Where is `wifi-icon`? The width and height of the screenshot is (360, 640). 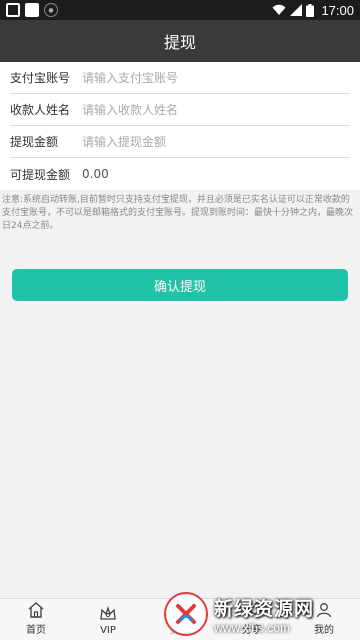 wifi-icon is located at coordinates (279, 9).